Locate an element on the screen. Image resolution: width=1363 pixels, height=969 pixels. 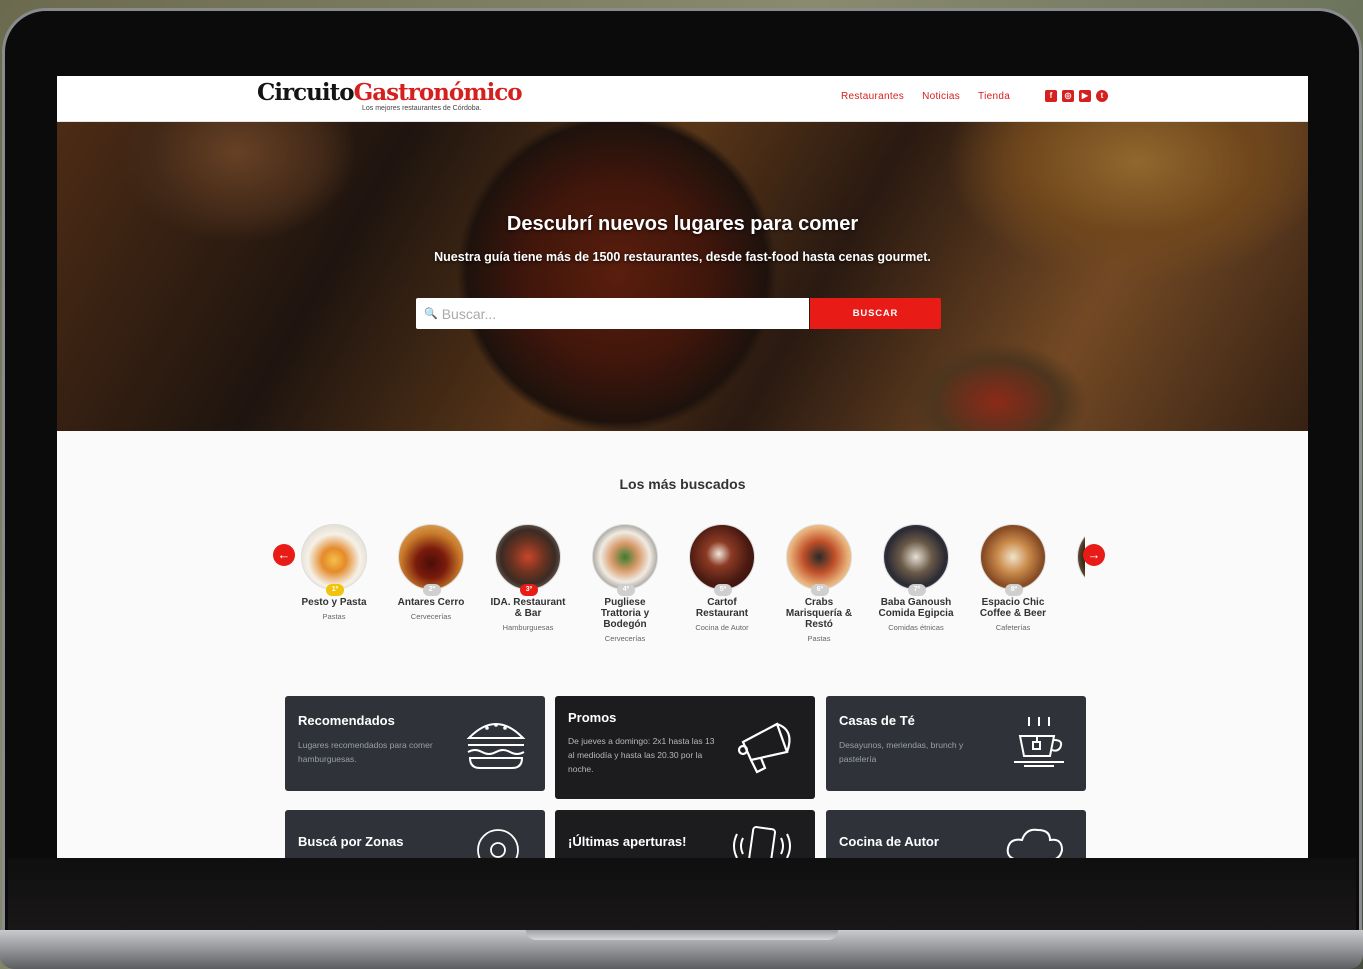
megaphone-icon is located at coordinates (768, 747).